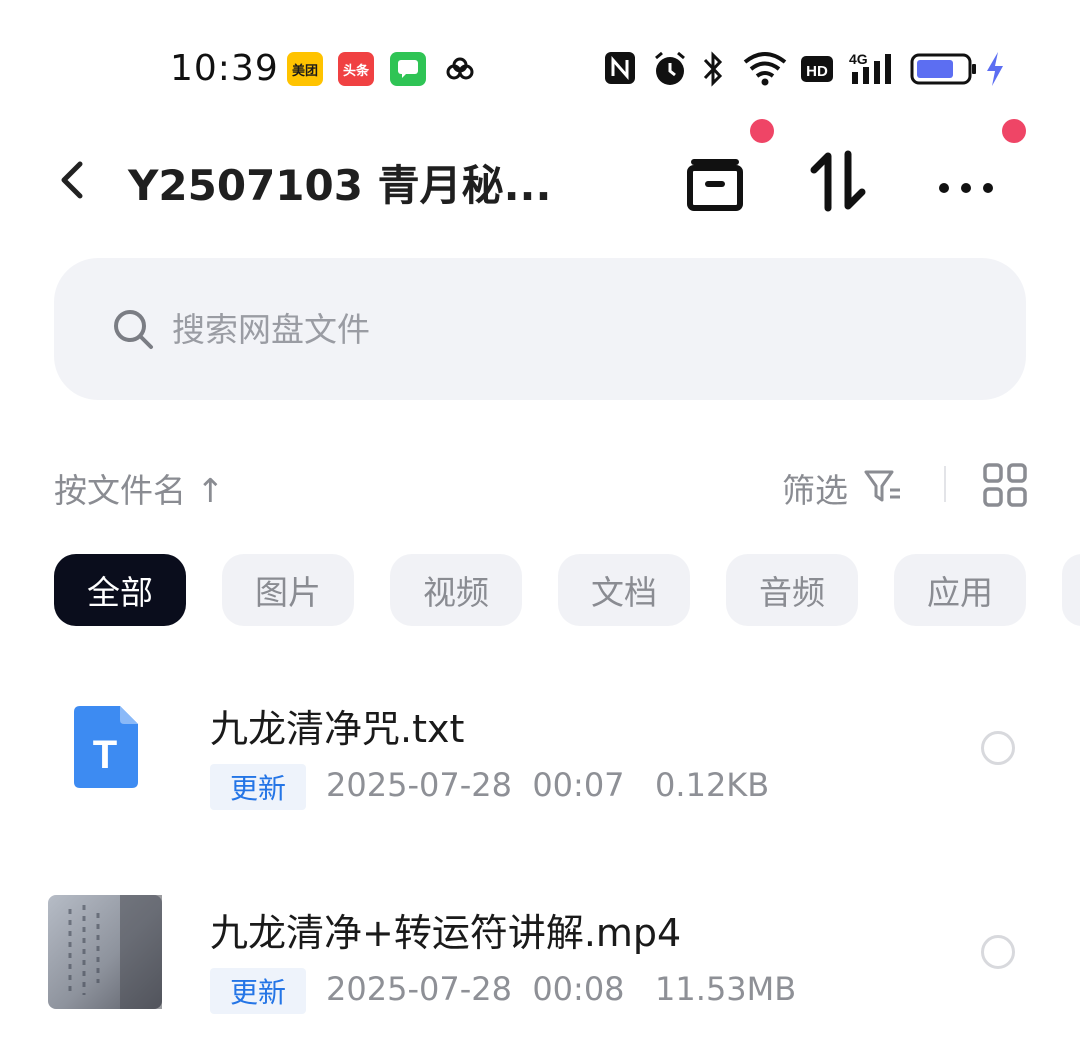 This screenshot has width=1080, height=1052. What do you see at coordinates (356, 69) in the screenshot?
I see `toutiao-app-icon: 头条` at bounding box center [356, 69].